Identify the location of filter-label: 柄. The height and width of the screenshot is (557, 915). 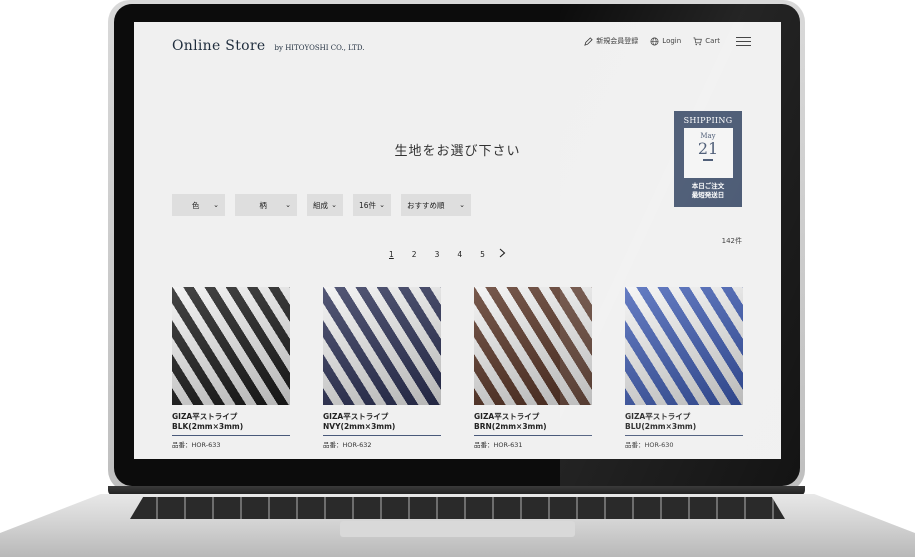
(263, 205).